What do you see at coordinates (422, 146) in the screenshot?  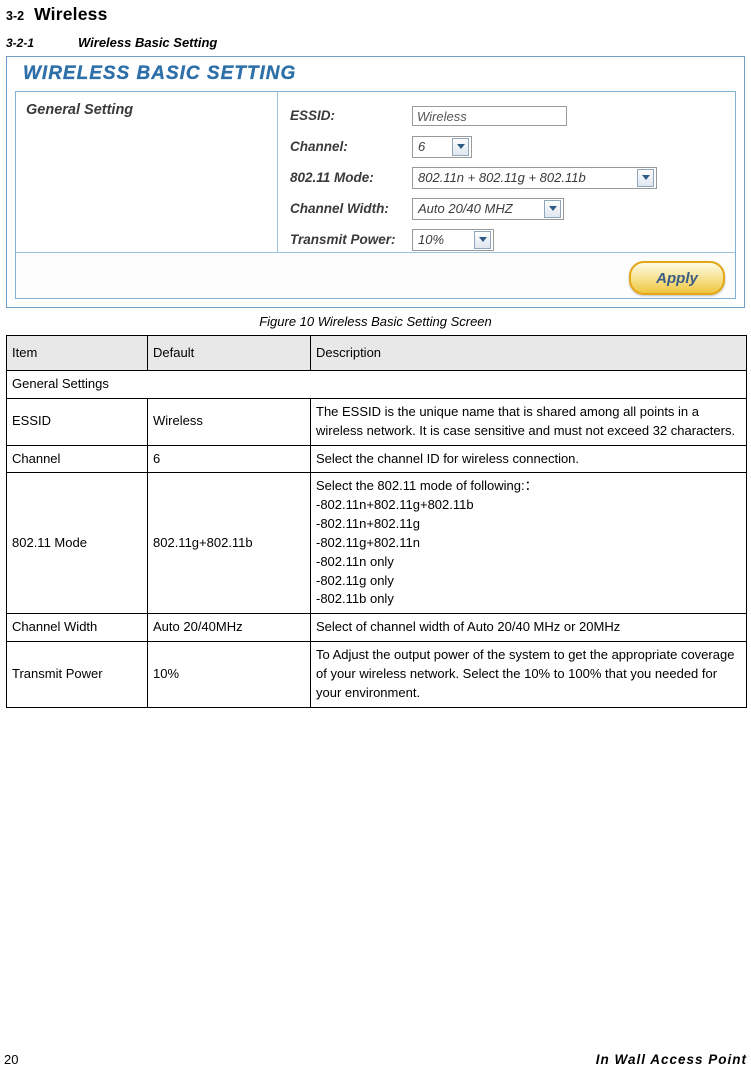 I see `channel-select-value: 6` at bounding box center [422, 146].